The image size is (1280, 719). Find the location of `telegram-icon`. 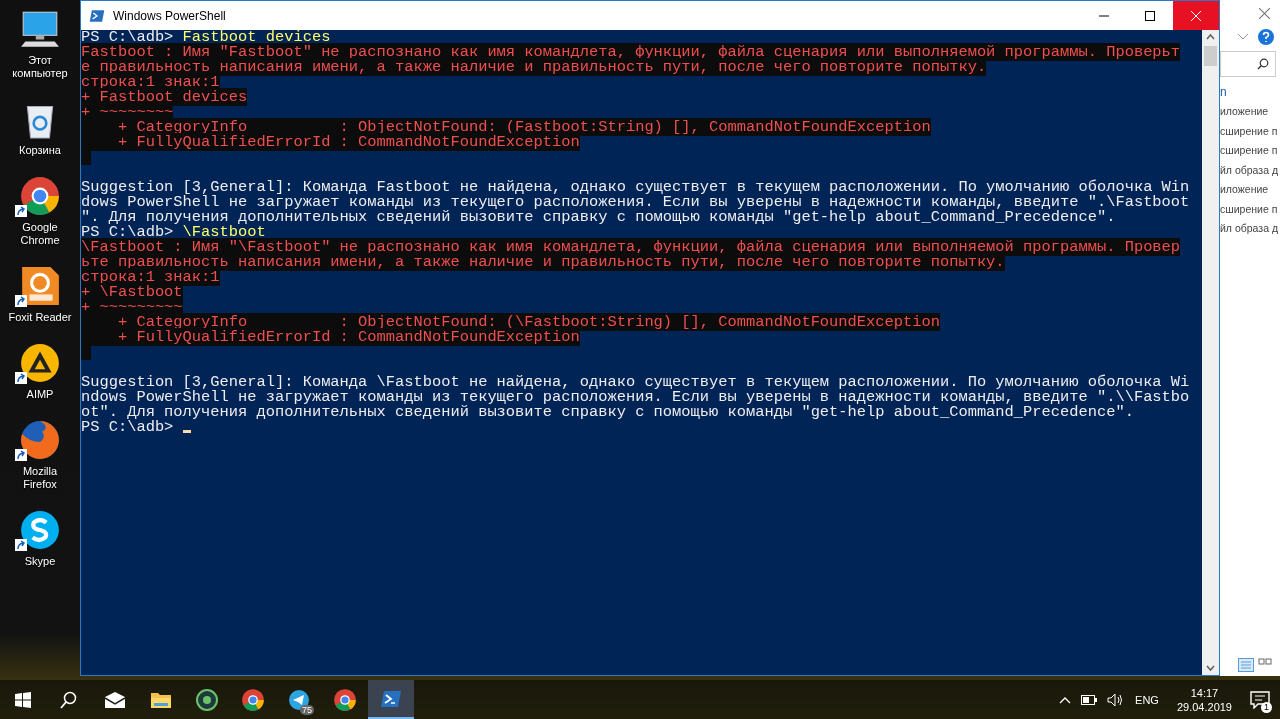

telegram-icon is located at coordinates (299, 699).